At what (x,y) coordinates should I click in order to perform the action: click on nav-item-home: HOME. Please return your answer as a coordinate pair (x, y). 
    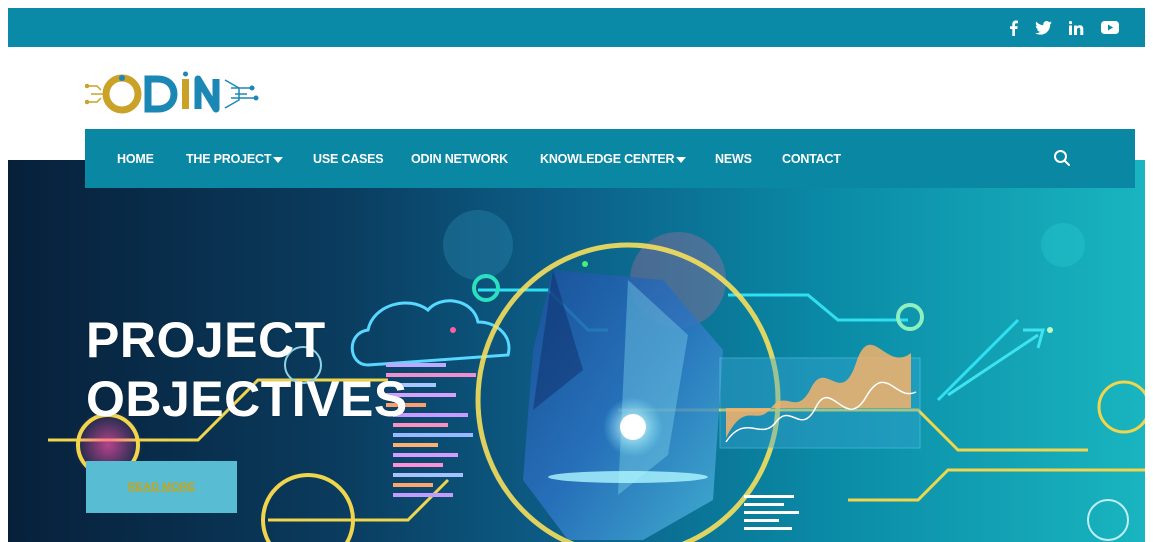
    Looking at the image, I should click on (135, 158).